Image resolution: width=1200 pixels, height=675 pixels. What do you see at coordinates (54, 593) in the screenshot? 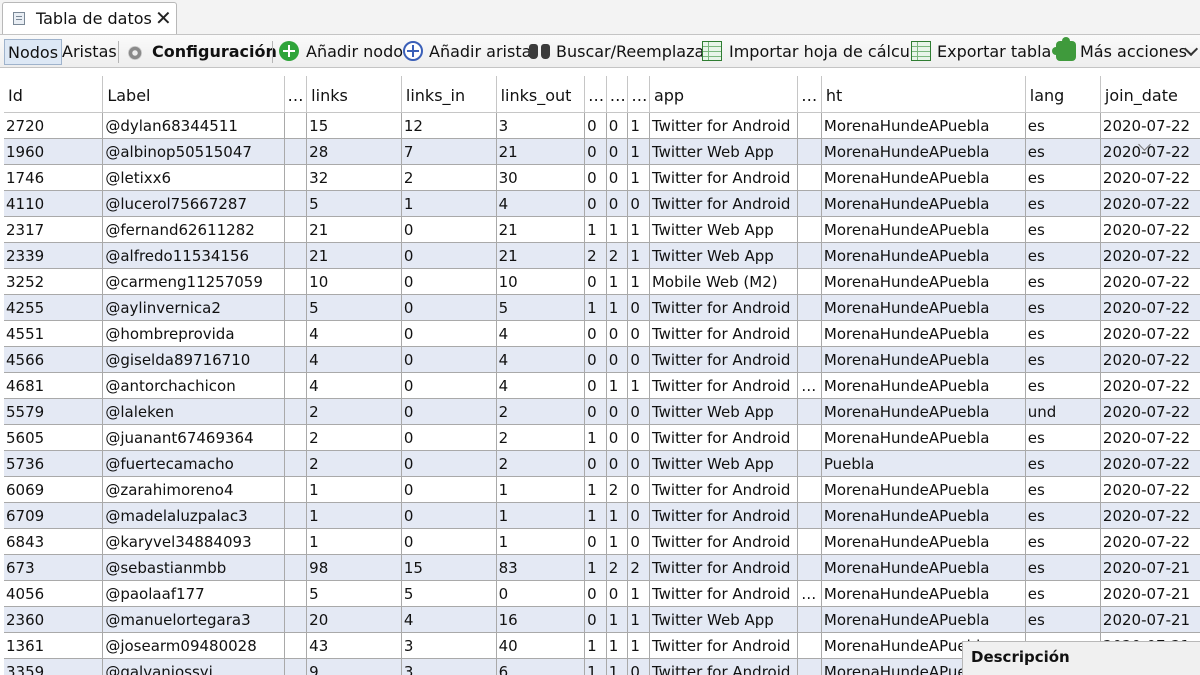
I see `table-cell: 4056` at bounding box center [54, 593].